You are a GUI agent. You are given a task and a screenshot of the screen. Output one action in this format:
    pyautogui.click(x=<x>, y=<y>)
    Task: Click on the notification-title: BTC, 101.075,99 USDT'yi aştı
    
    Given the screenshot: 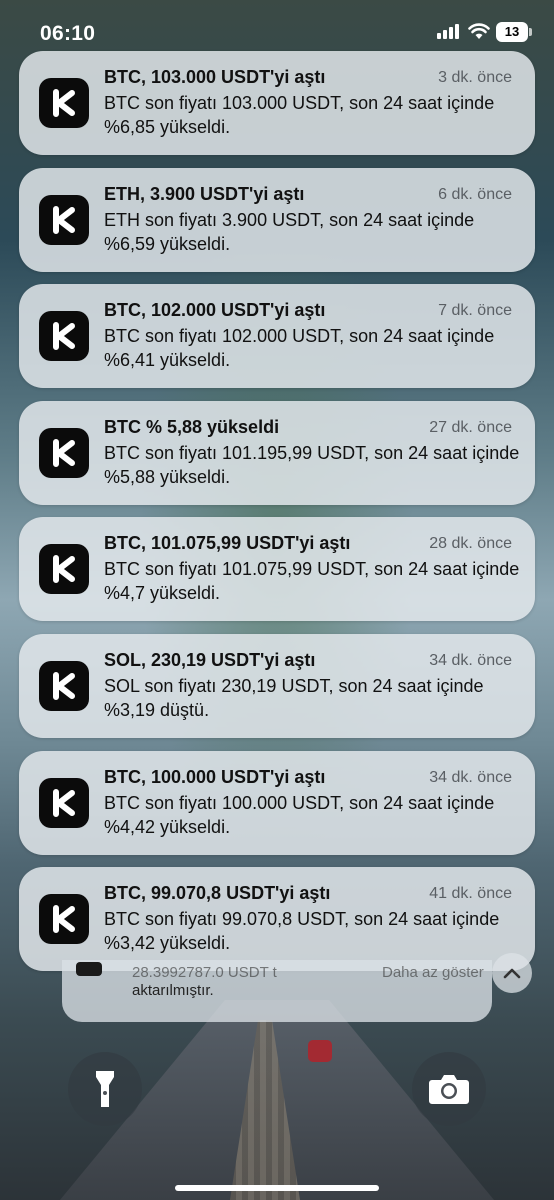 What is the action you would take?
    pyautogui.click(x=227, y=543)
    